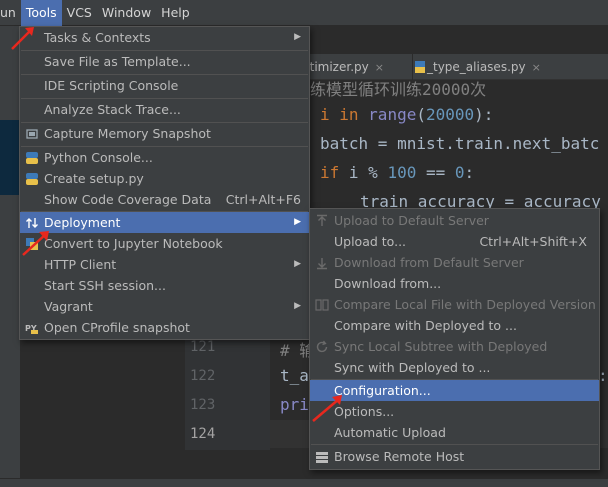 Image resolution: width=608 pixels, height=487 pixels. I want to click on deployment-icon, so click(32, 223).